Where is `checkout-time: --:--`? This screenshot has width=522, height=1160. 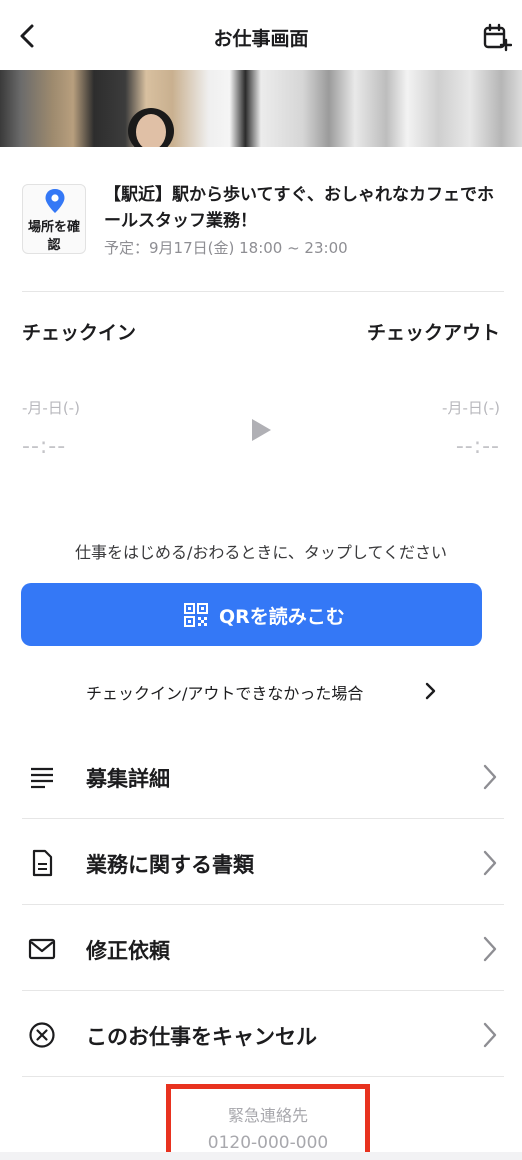 checkout-time: --:-- is located at coordinates (477, 446).